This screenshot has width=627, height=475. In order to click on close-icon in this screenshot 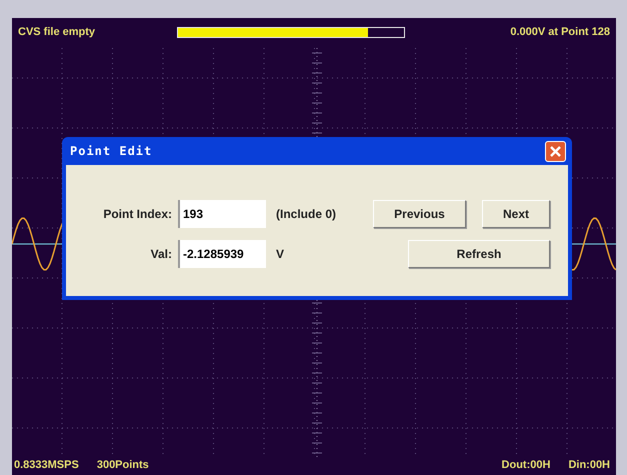, I will do `click(555, 151)`.